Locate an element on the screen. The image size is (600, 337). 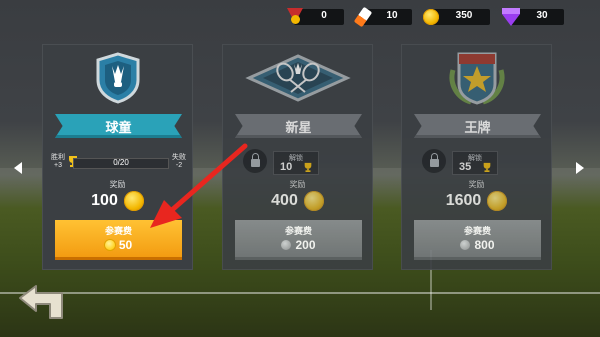
reward-row: 100 is located at coordinates (117, 201).